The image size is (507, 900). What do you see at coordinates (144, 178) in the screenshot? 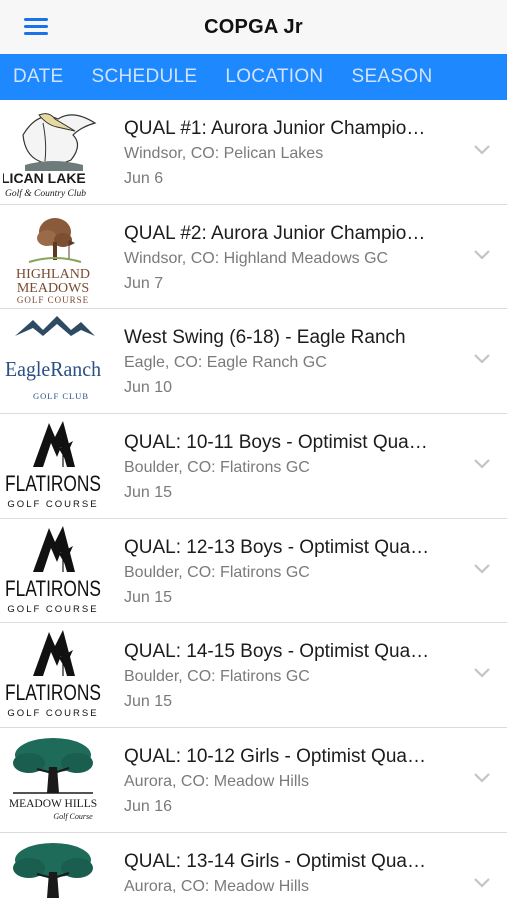
I see `event-date: Jun 6` at bounding box center [144, 178].